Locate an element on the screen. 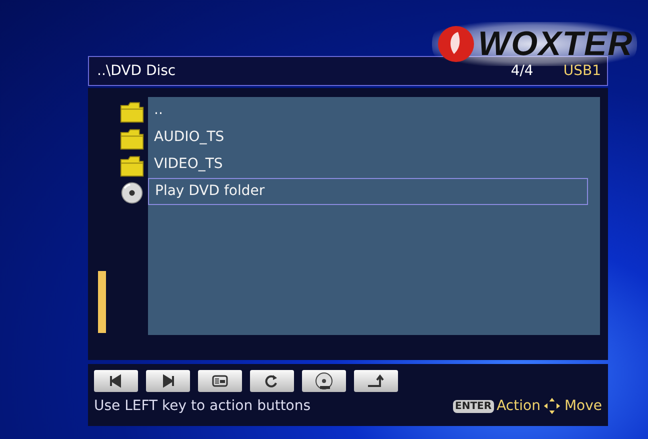 The image size is (648, 439). display-button is located at coordinates (220, 381).